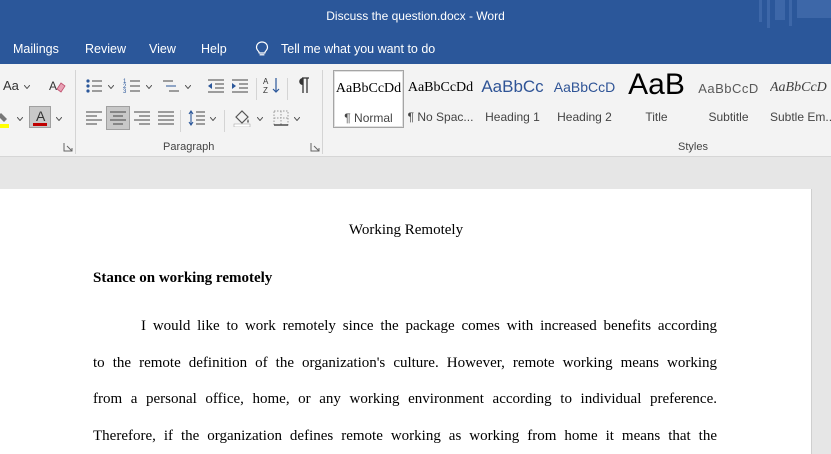 The image size is (831, 454). I want to click on font-dialog-launcher-icon, so click(68, 147).